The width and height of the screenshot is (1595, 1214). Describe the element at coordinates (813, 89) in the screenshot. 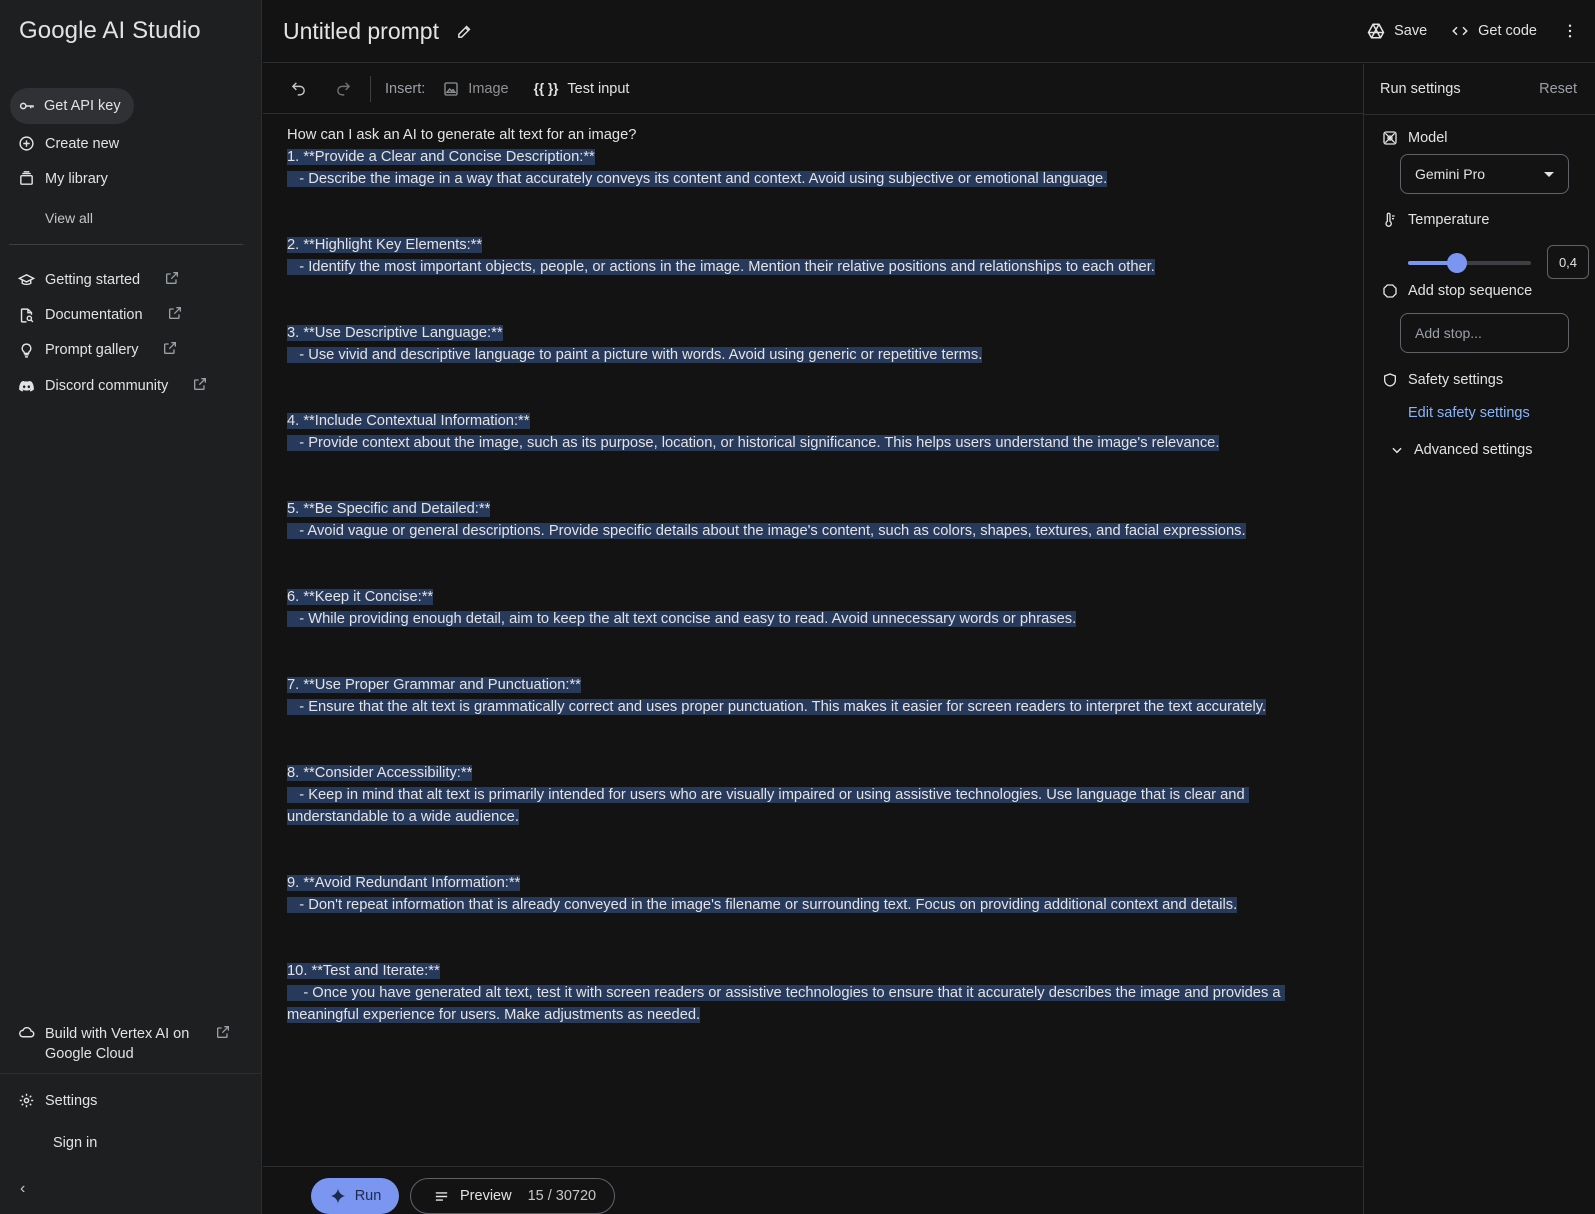

I see `editor-toolbar: Insert: Image {{ }} Test input` at that location.